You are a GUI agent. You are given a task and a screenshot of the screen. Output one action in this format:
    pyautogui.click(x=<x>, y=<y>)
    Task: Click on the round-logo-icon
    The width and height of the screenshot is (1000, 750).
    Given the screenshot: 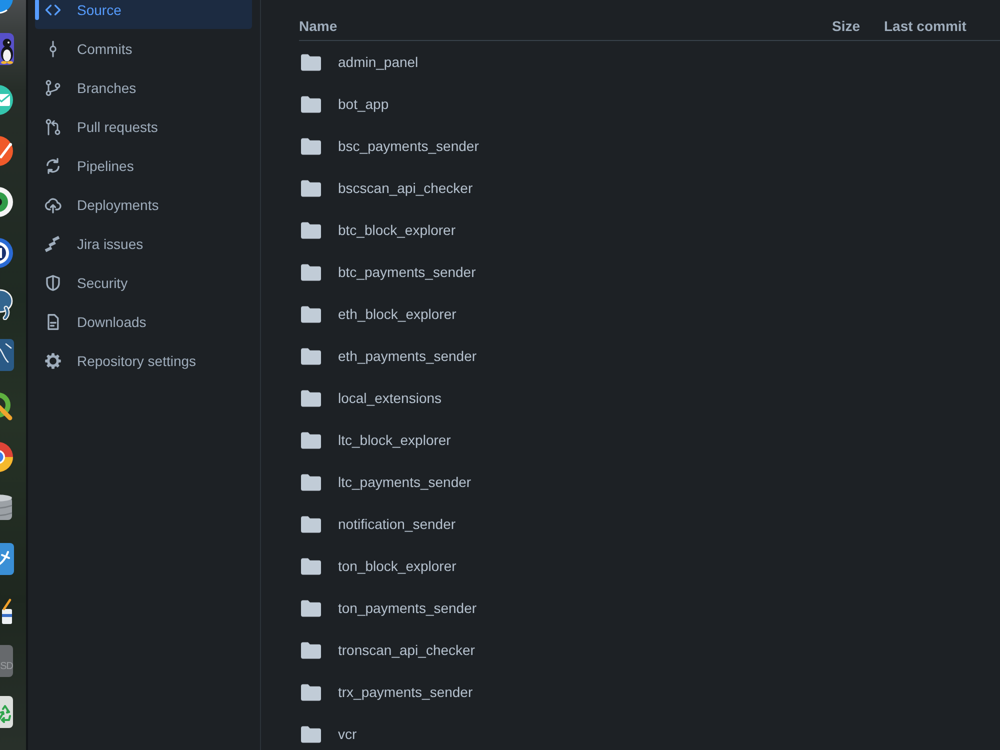 What is the action you would take?
    pyautogui.click(x=7, y=457)
    